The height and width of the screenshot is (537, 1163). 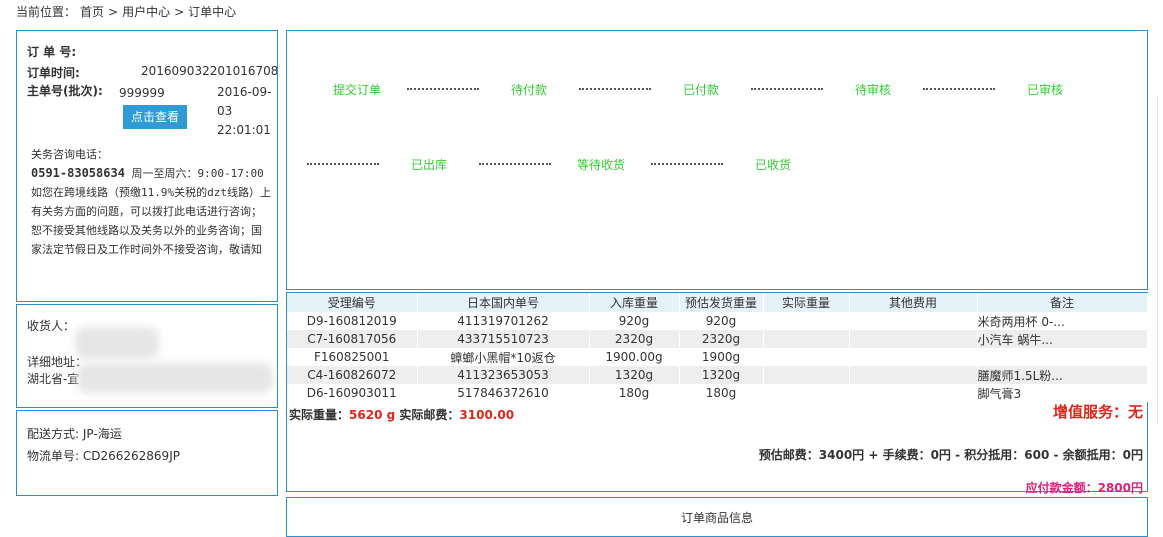 I want to click on step-received: 已收货, so click(x=773, y=165).